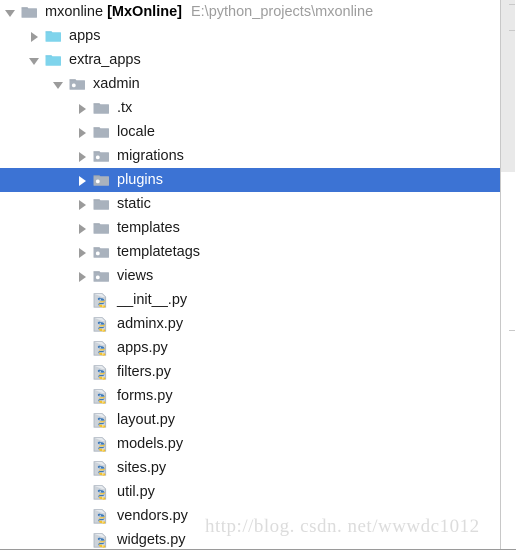 This screenshot has height=550, width=516. Describe the element at coordinates (142, 468) in the screenshot. I see `tree-row-label: sites.py` at that location.